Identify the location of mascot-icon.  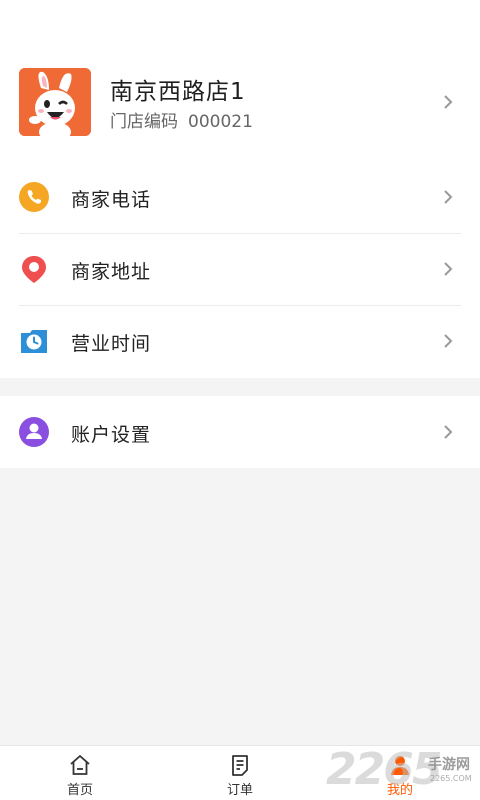
(55, 102).